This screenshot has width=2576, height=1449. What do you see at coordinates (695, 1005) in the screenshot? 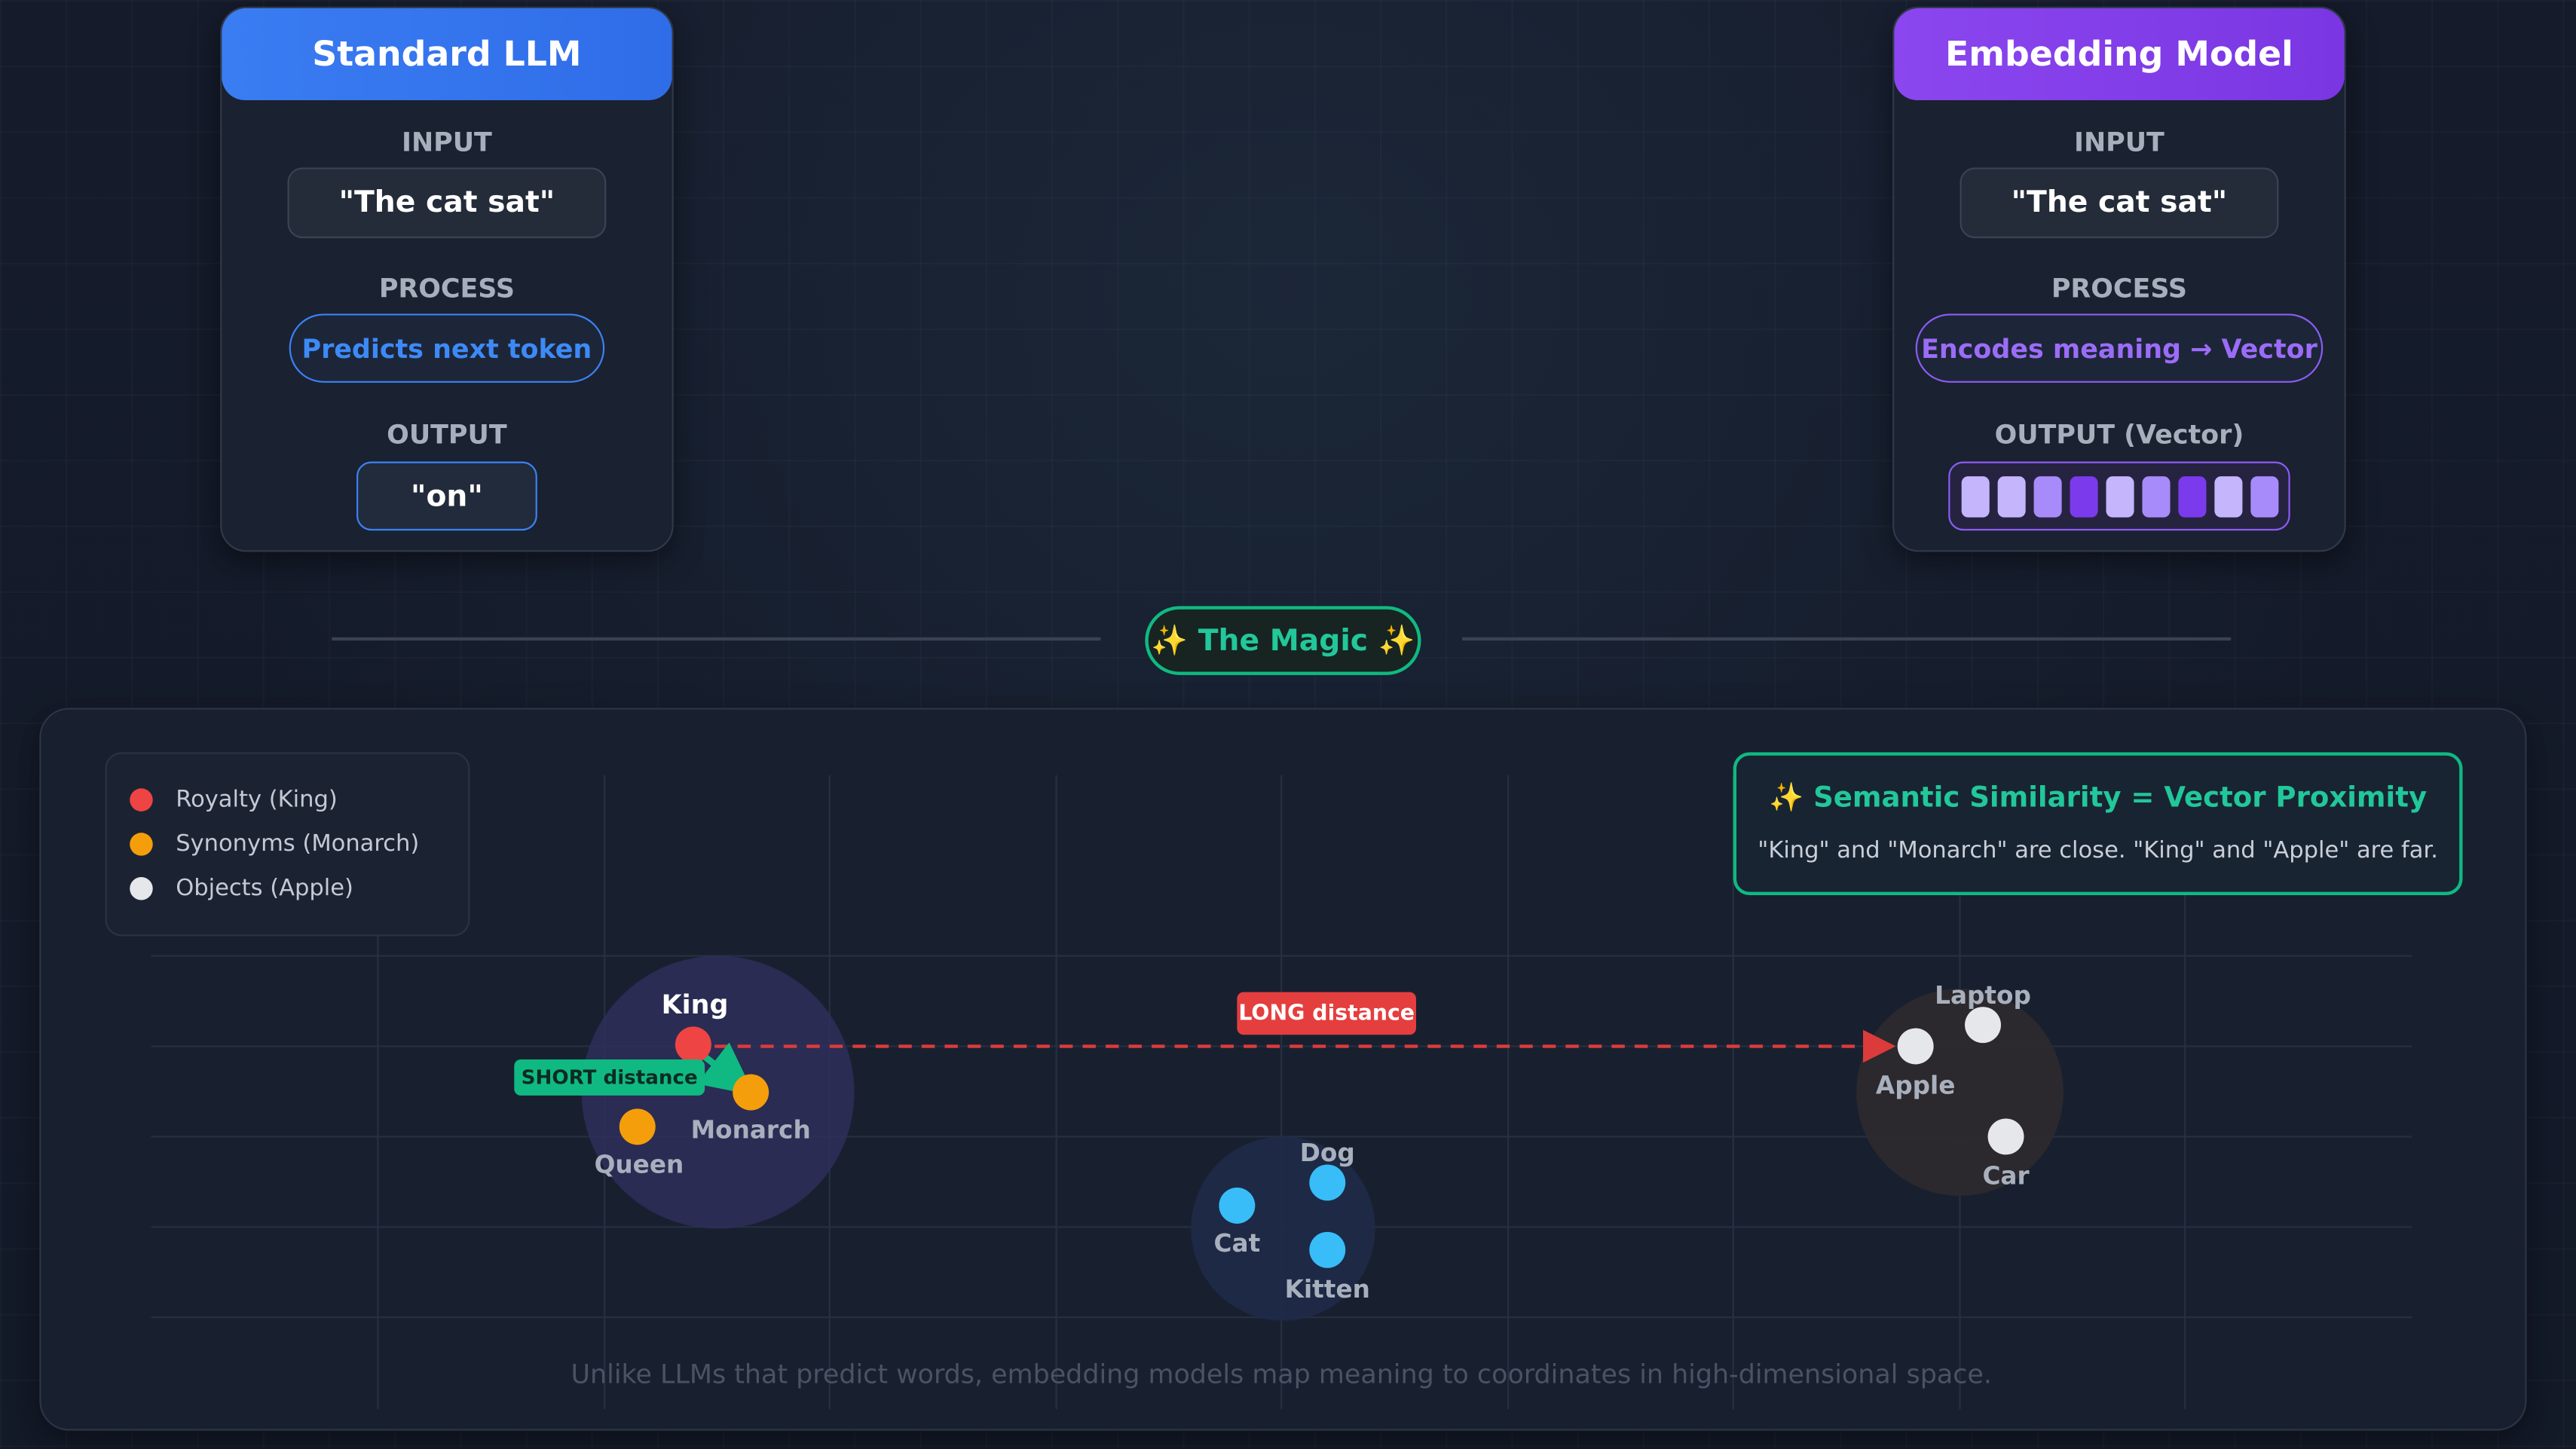
I see `point-label-king: King` at bounding box center [695, 1005].